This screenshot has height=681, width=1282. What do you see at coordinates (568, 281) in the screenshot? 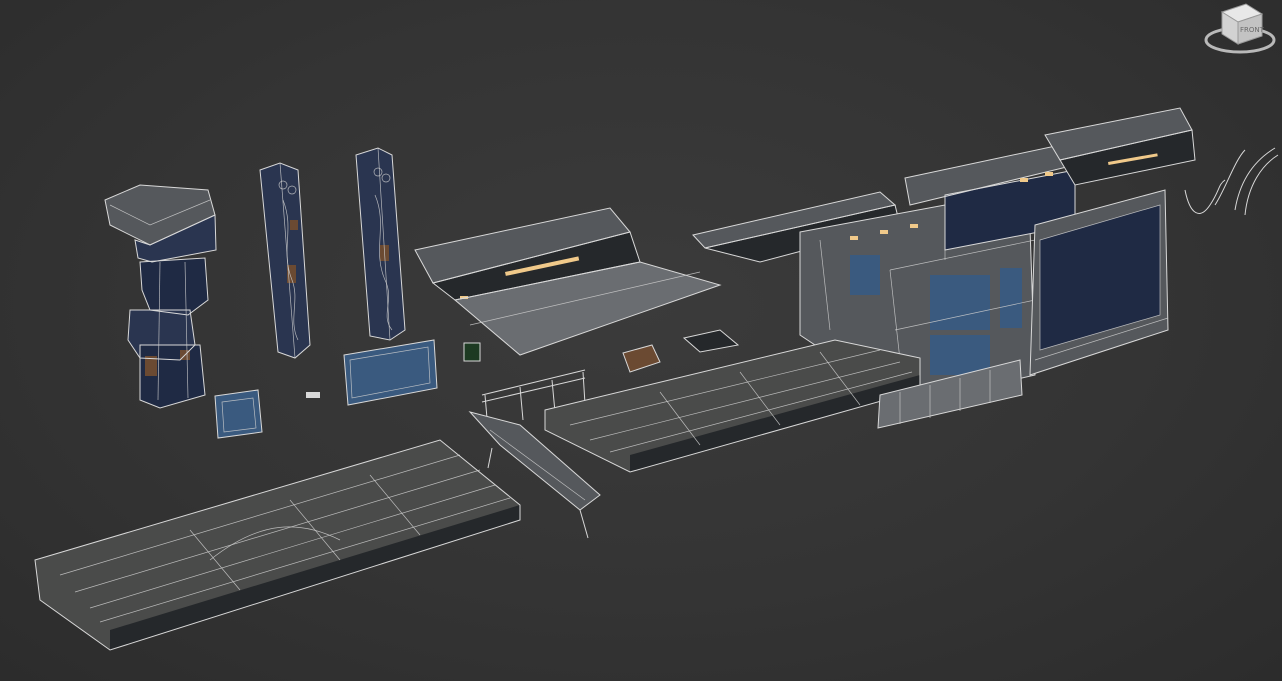
I see `ceiling-trim-mesh` at bounding box center [568, 281].